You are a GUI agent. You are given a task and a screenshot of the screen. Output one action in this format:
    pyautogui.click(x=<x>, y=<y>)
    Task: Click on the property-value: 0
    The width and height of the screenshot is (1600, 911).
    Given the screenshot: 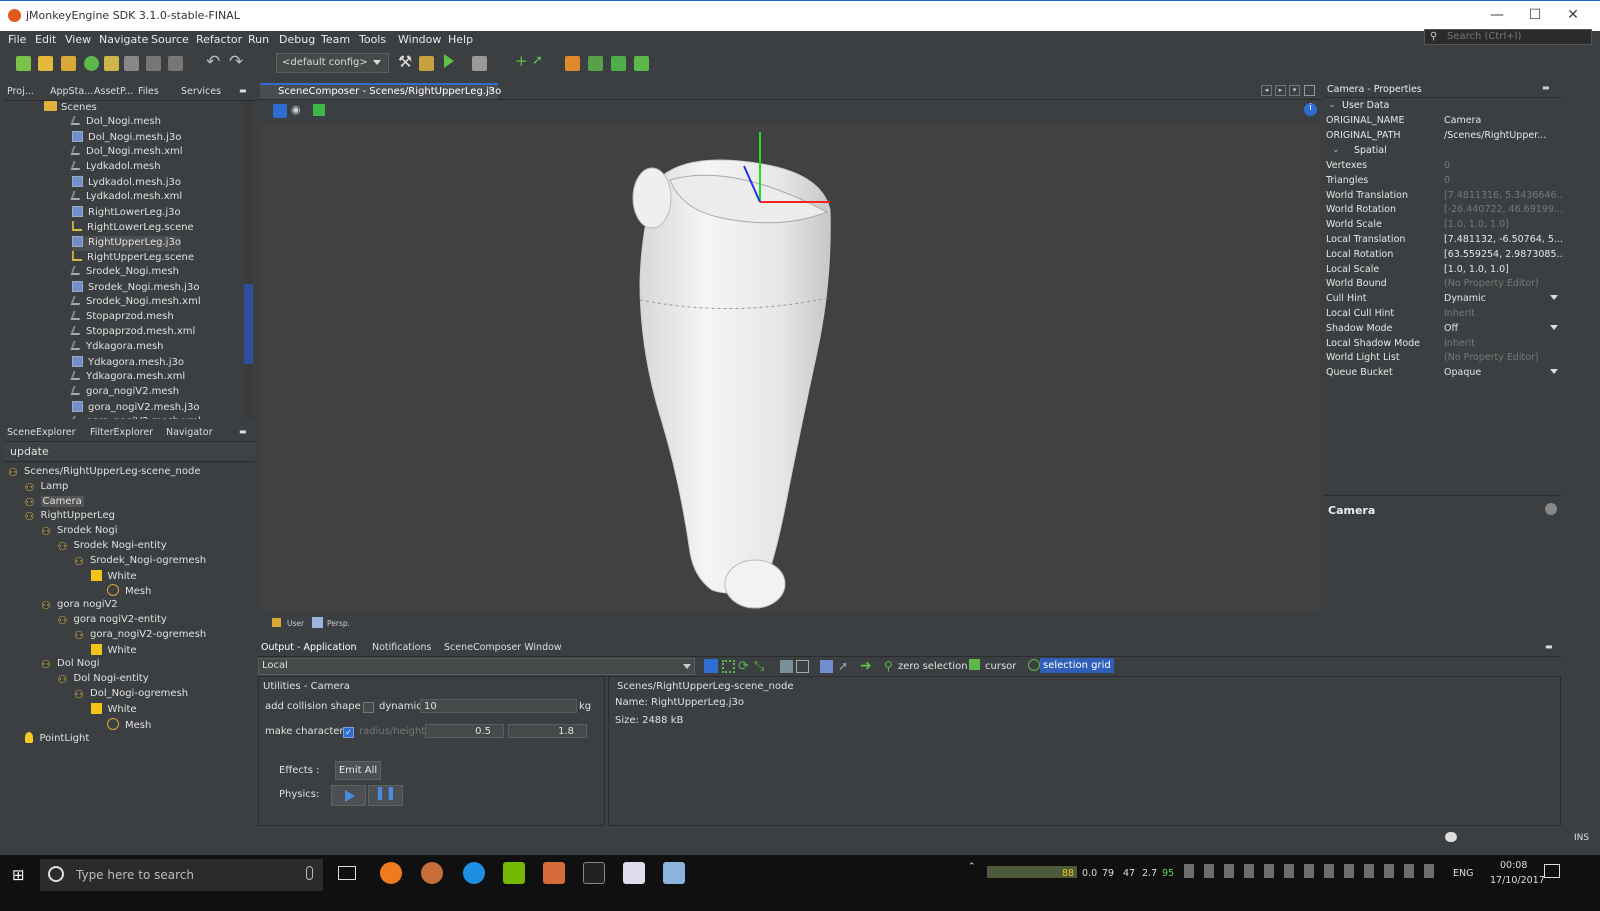 What is the action you would take?
    pyautogui.click(x=1503, y=165)
    